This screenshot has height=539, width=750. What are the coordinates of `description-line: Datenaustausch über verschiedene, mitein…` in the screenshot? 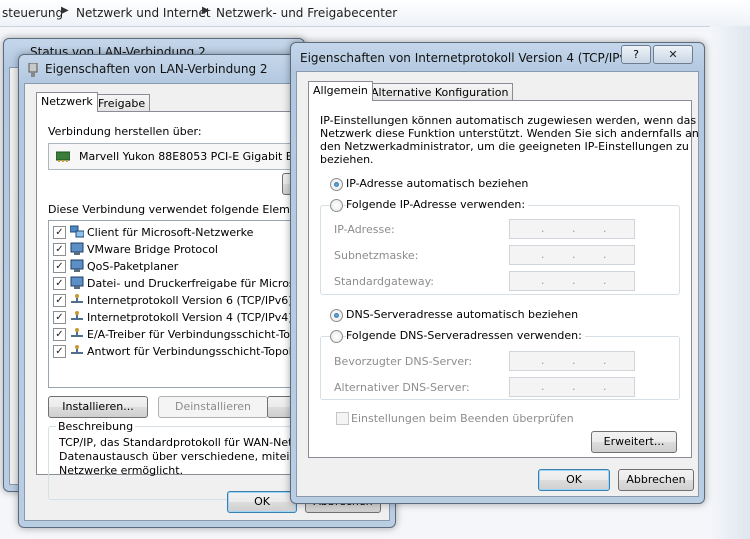 It's located at (194, 456).